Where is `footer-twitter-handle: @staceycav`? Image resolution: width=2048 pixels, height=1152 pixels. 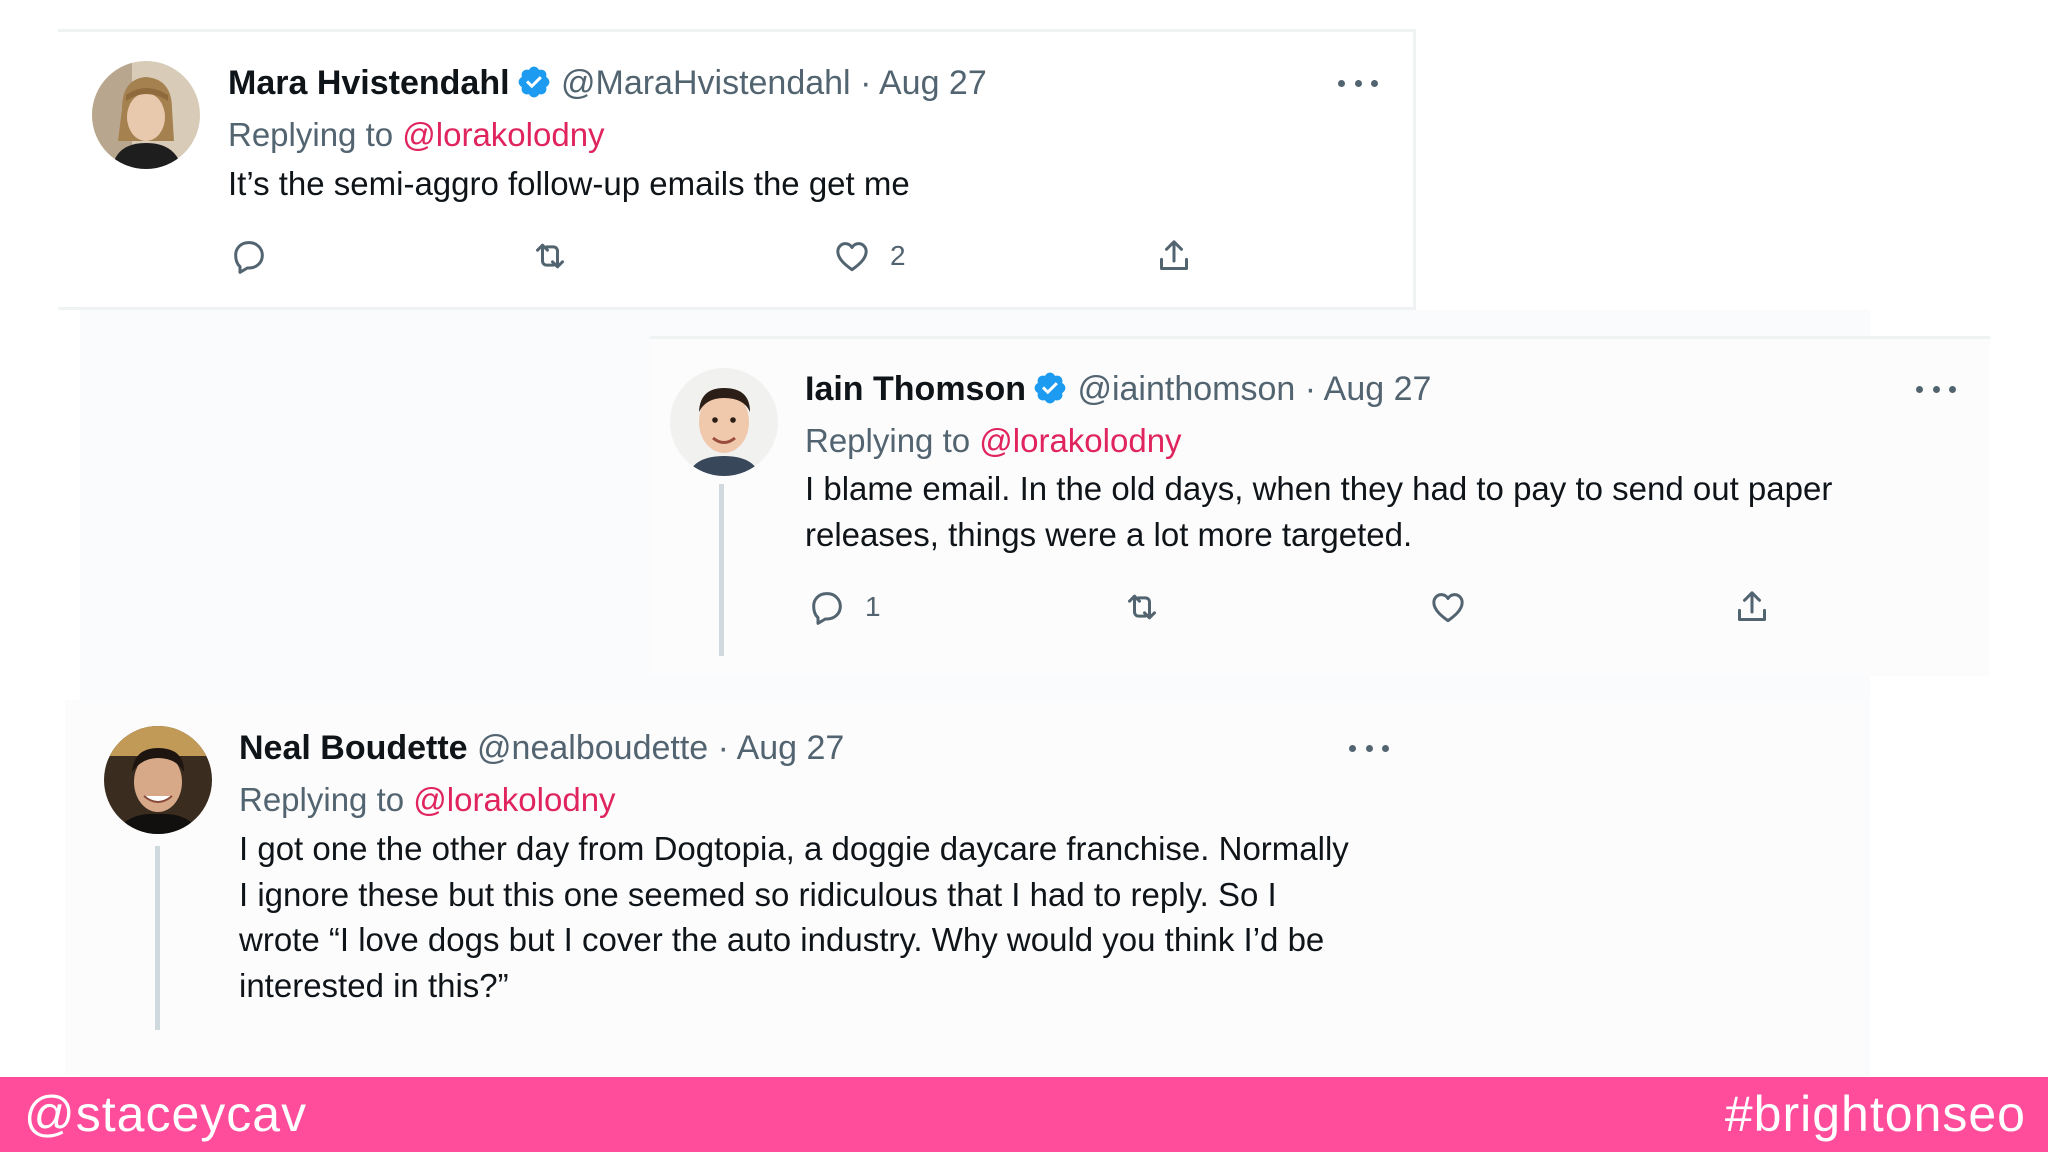 footer-twitter-handle: @staceycav is located at coordinates (166, 1114).